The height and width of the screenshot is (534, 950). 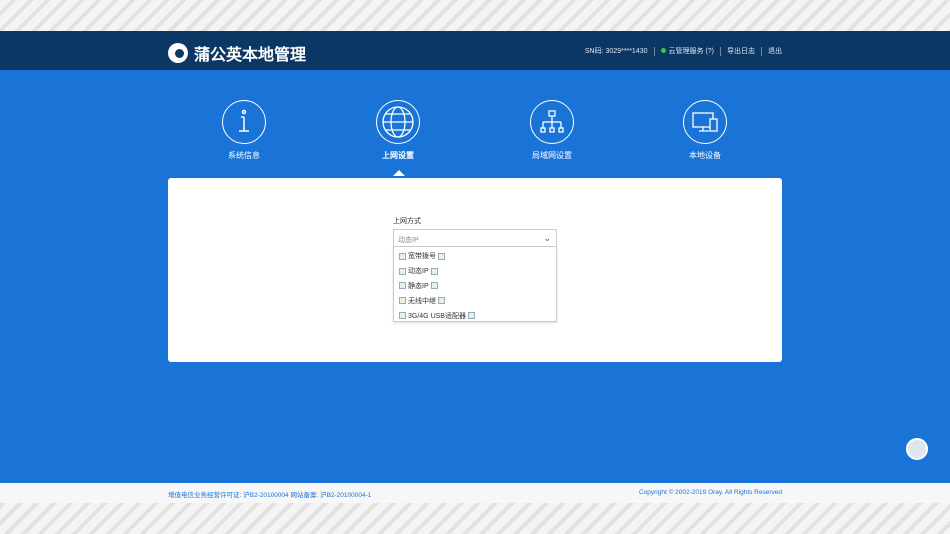 I want to click on status-dot-icon, so click(x=663, y=50).